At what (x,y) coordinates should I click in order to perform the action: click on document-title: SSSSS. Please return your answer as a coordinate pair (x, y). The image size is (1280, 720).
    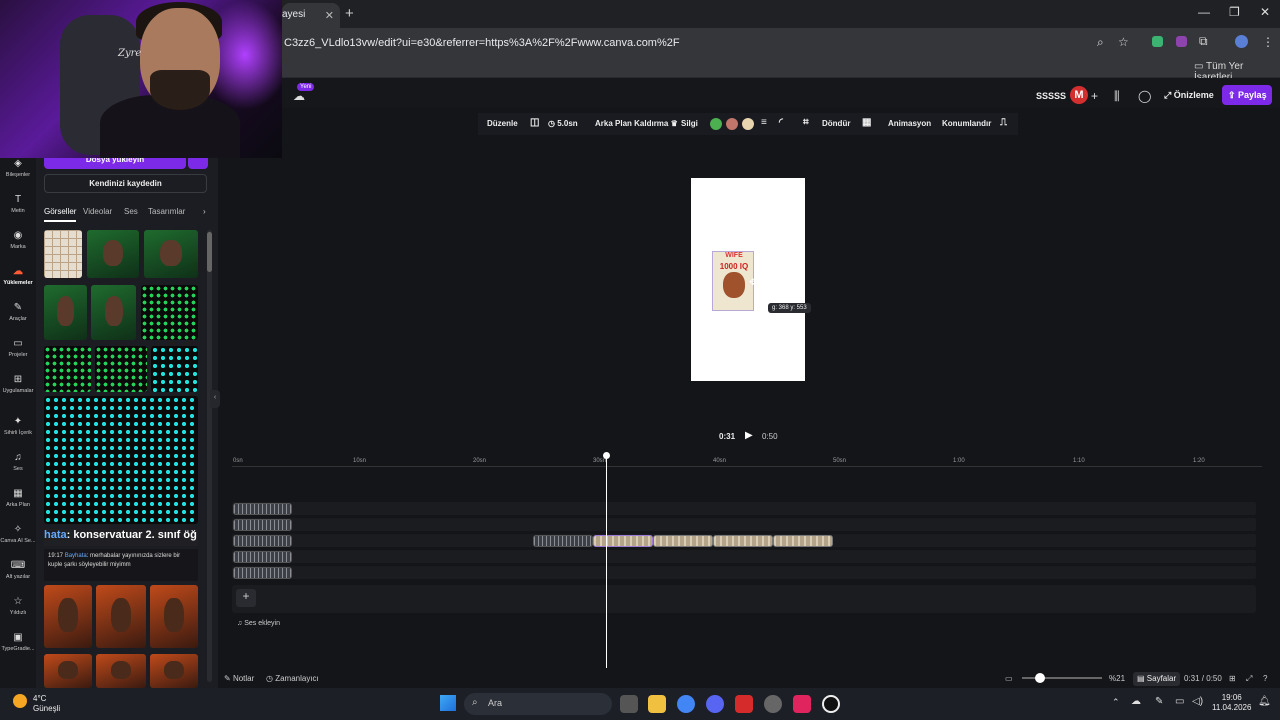
    Looking at the image, I should click on (1051, 96).